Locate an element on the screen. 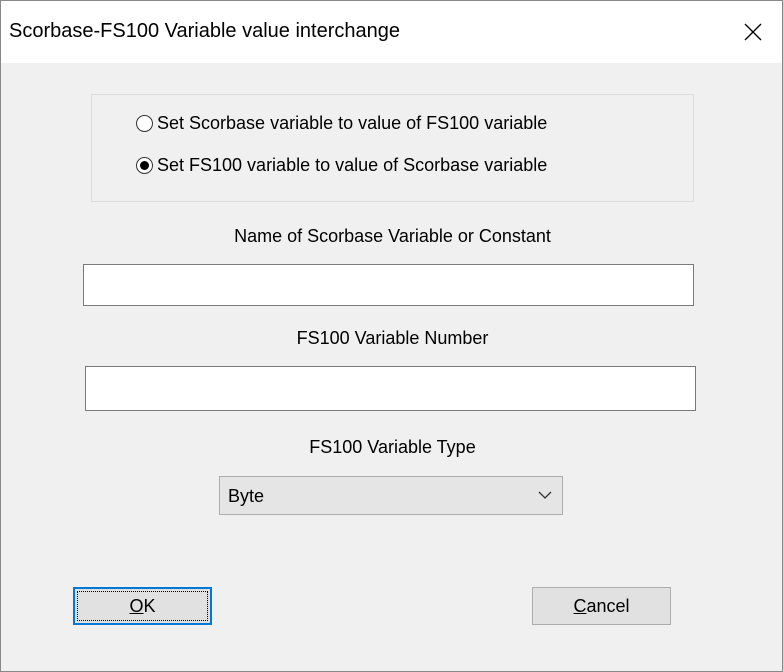  scorbase-variable-label: Name of Scorbase Variable or Constant is located at coordinates (392, 236).